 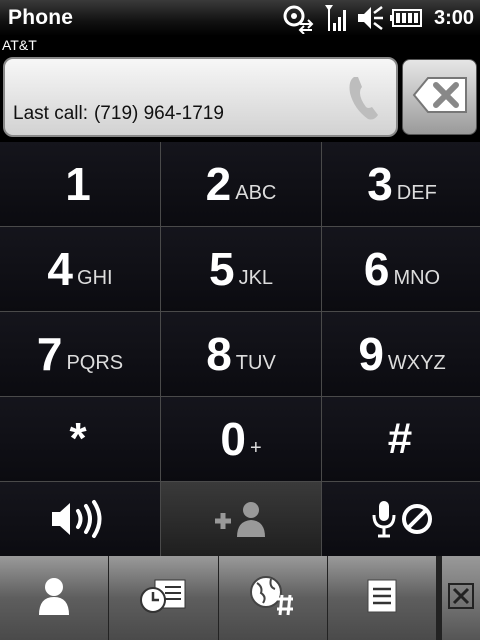 I want to click on close-button, so click(x=461, y=598).